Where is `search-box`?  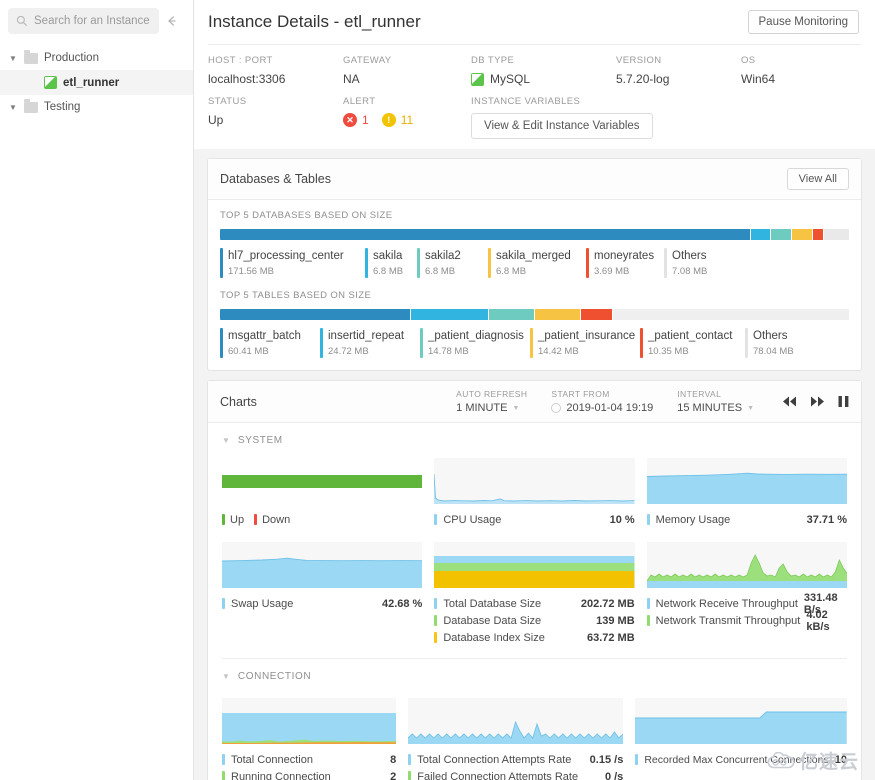 search-box is located at coordinates (83, 21).